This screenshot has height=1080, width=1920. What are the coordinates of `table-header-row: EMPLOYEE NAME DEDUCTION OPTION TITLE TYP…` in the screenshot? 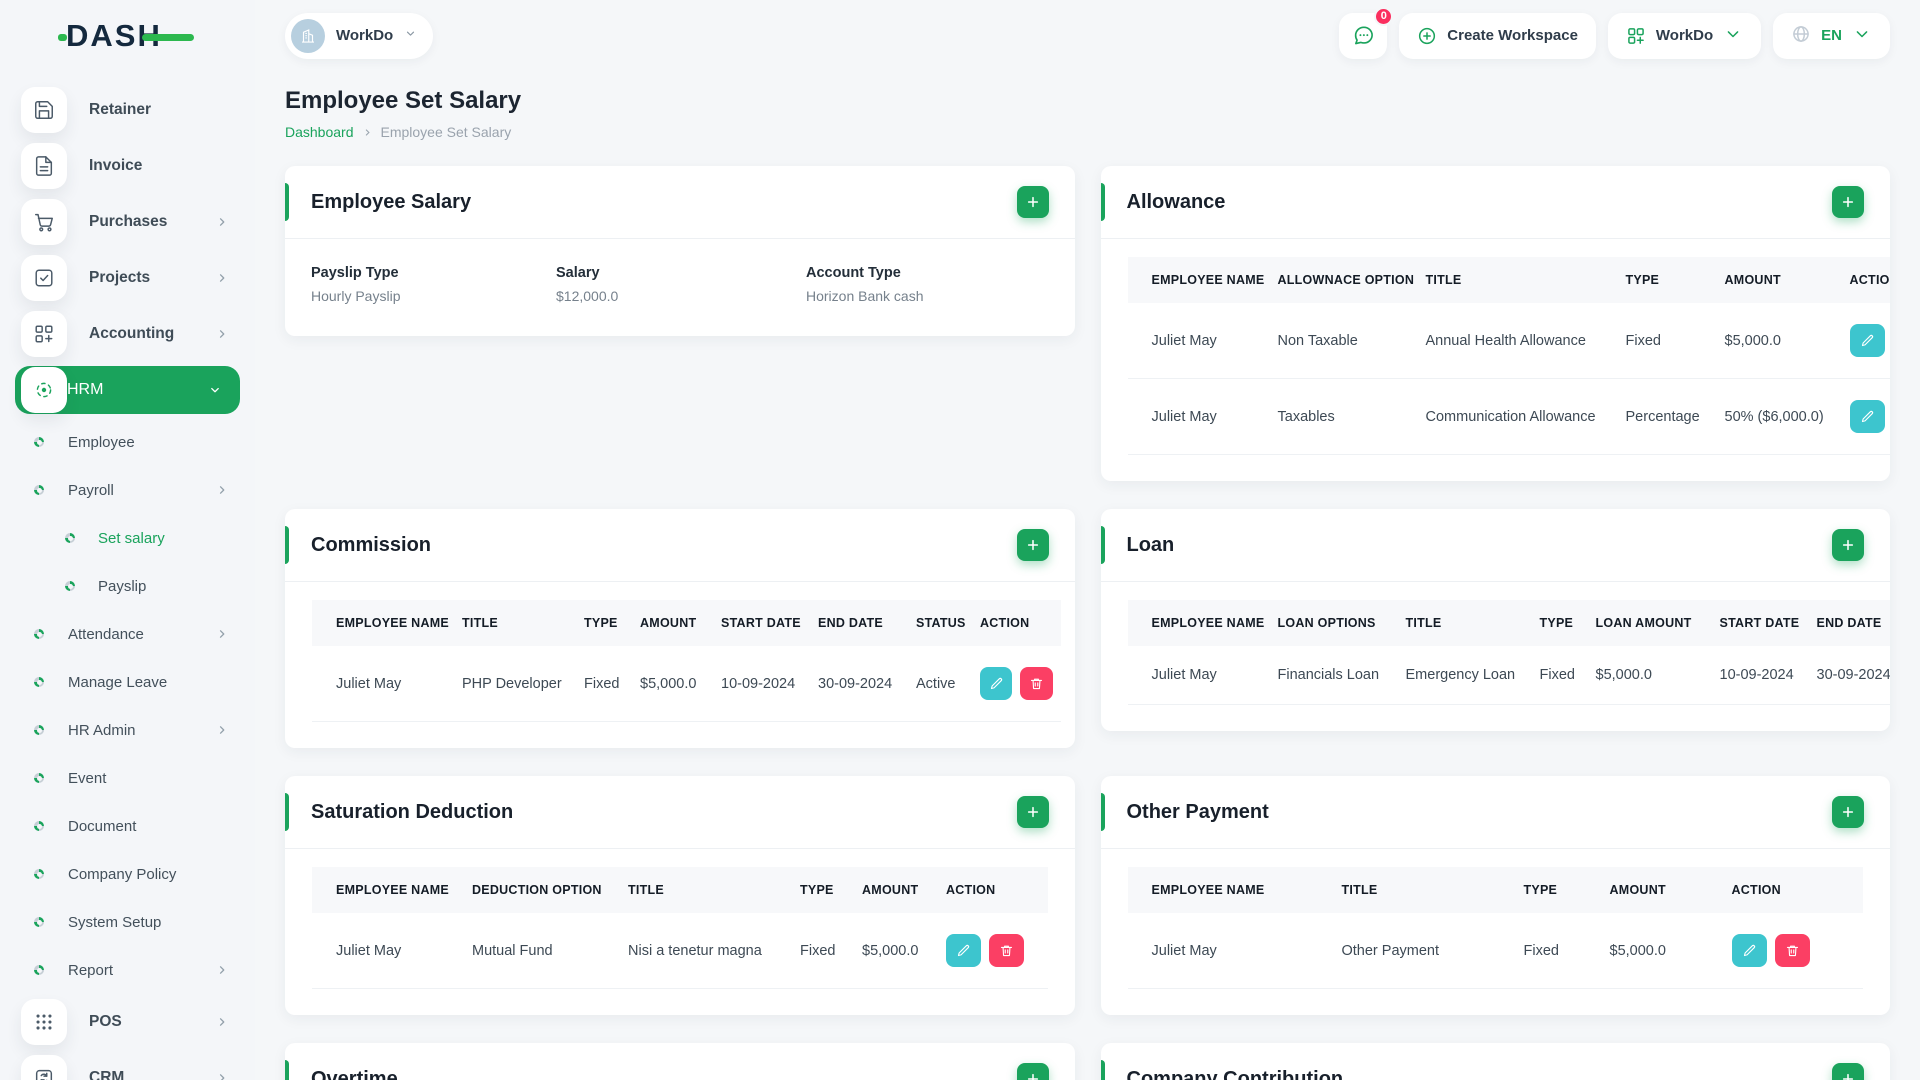 It's located at (680, 890).